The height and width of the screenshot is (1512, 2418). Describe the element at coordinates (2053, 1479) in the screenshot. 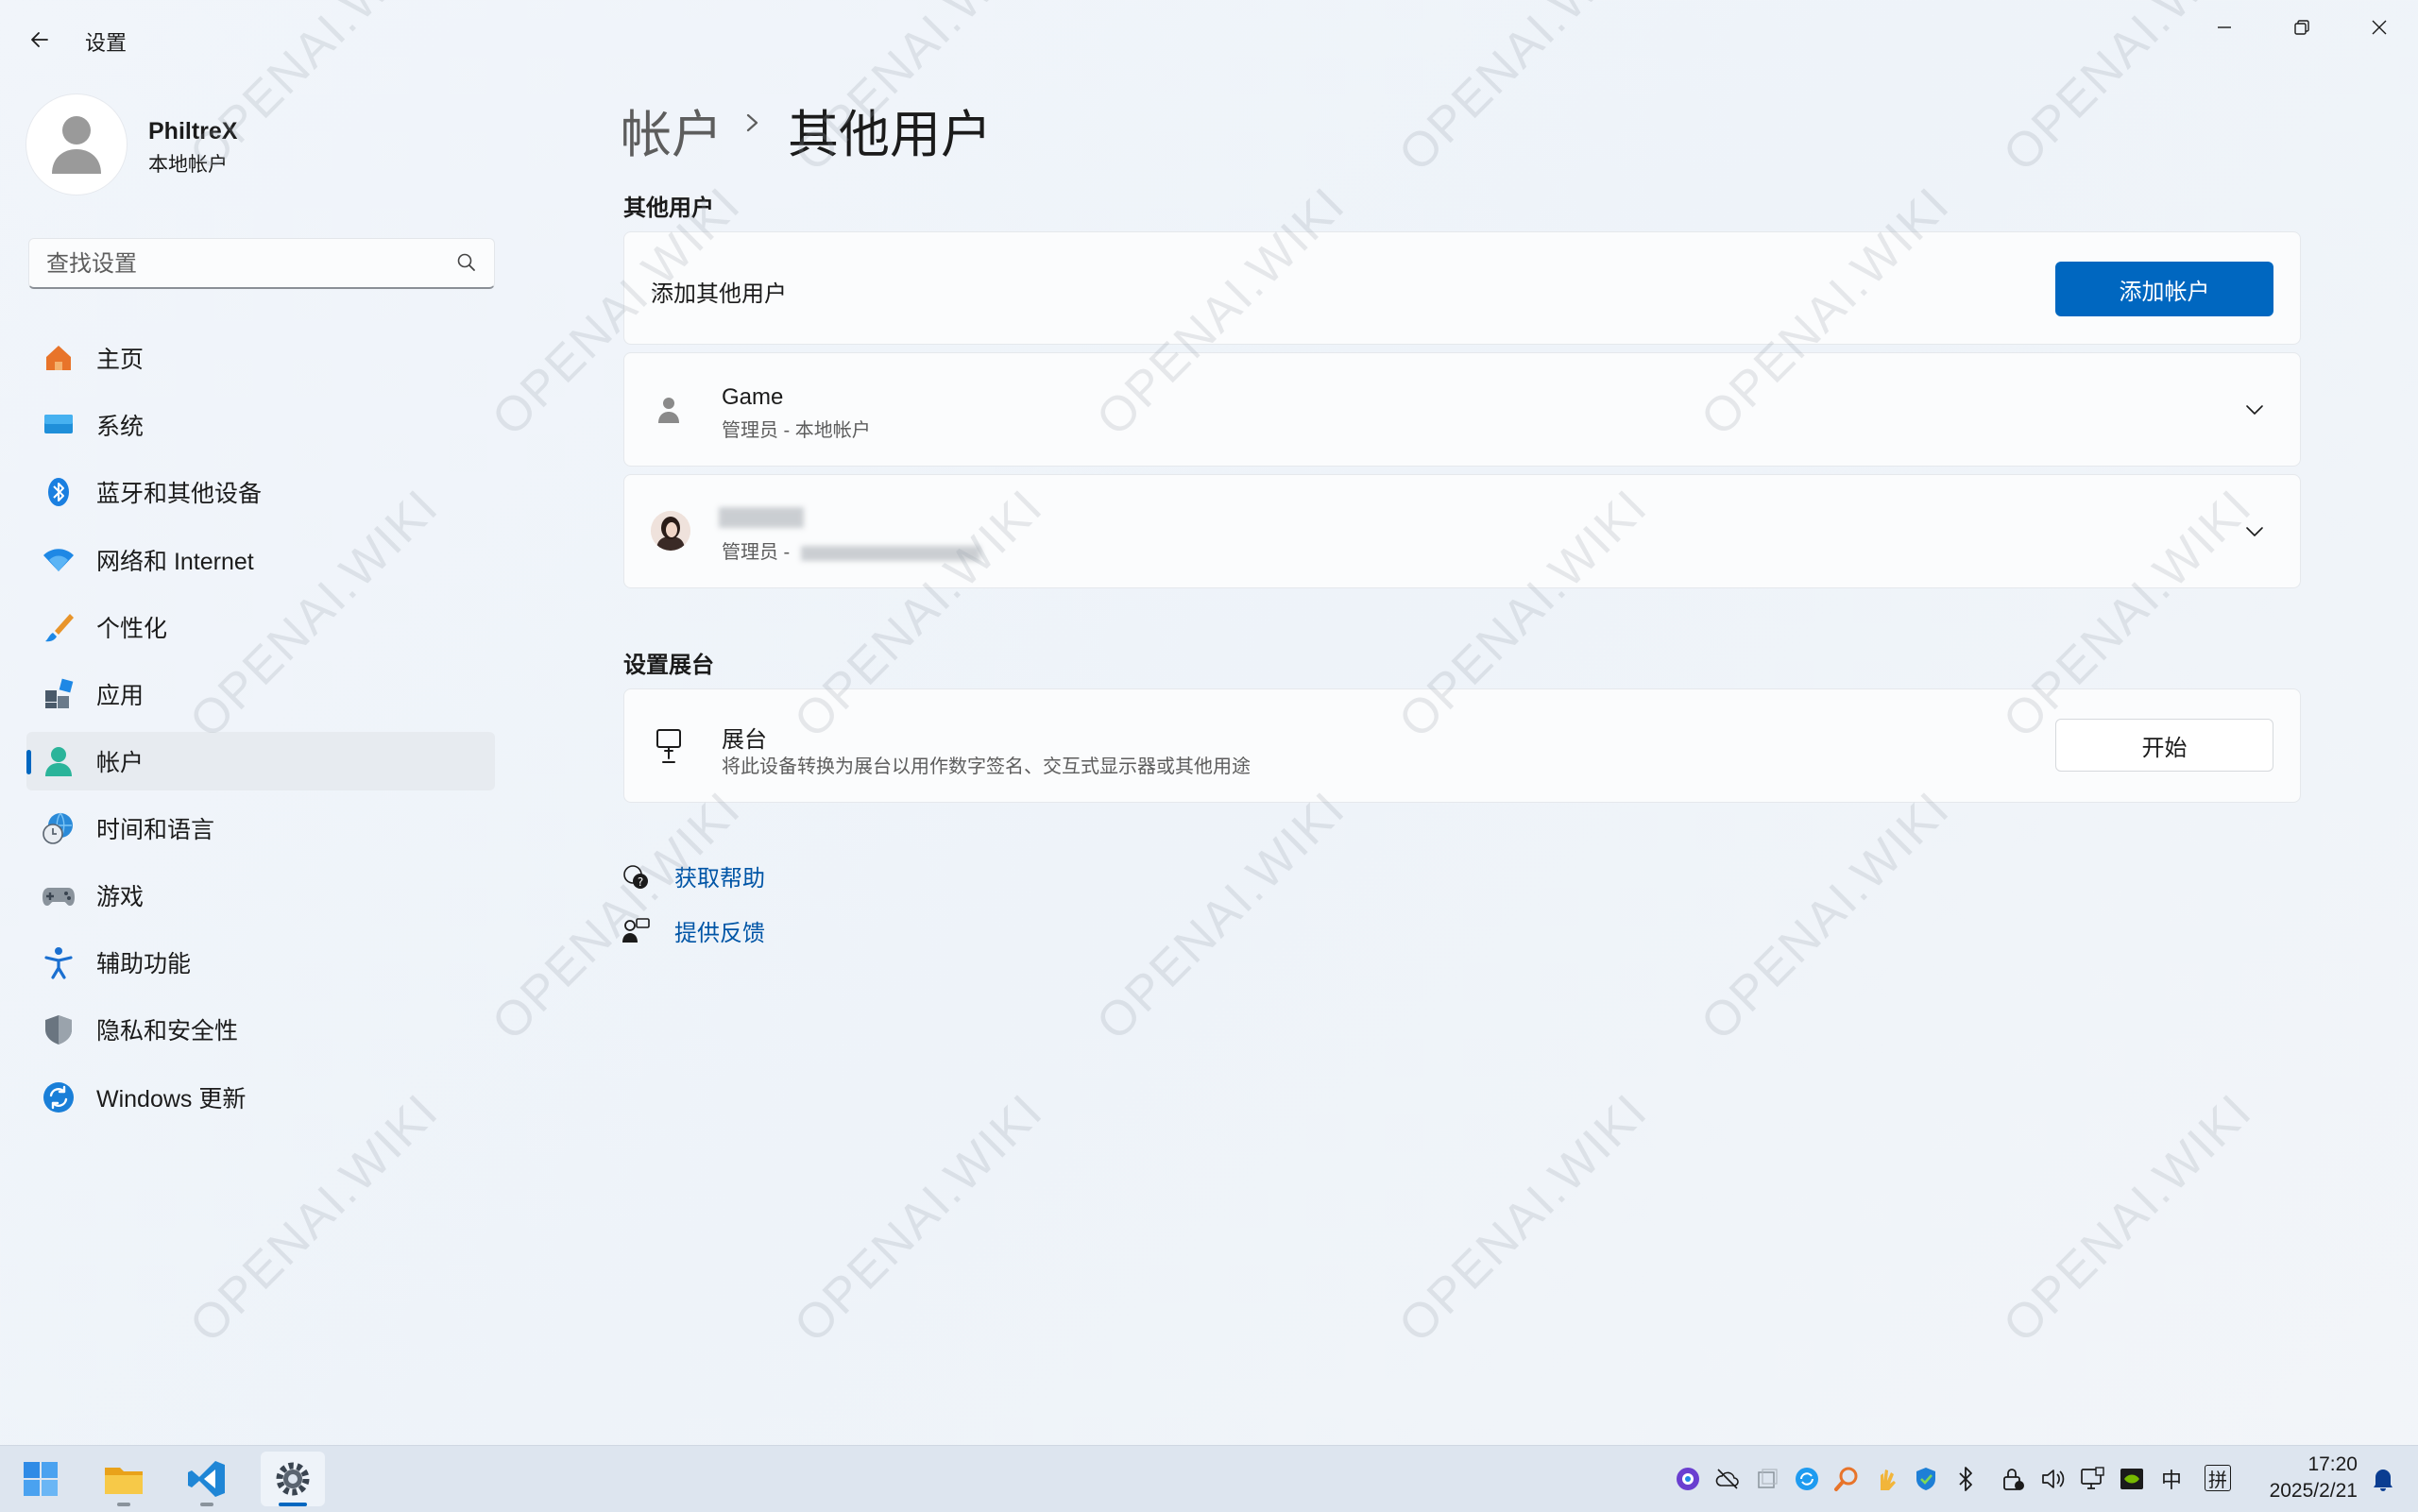

I see `volume-icon` at that location.